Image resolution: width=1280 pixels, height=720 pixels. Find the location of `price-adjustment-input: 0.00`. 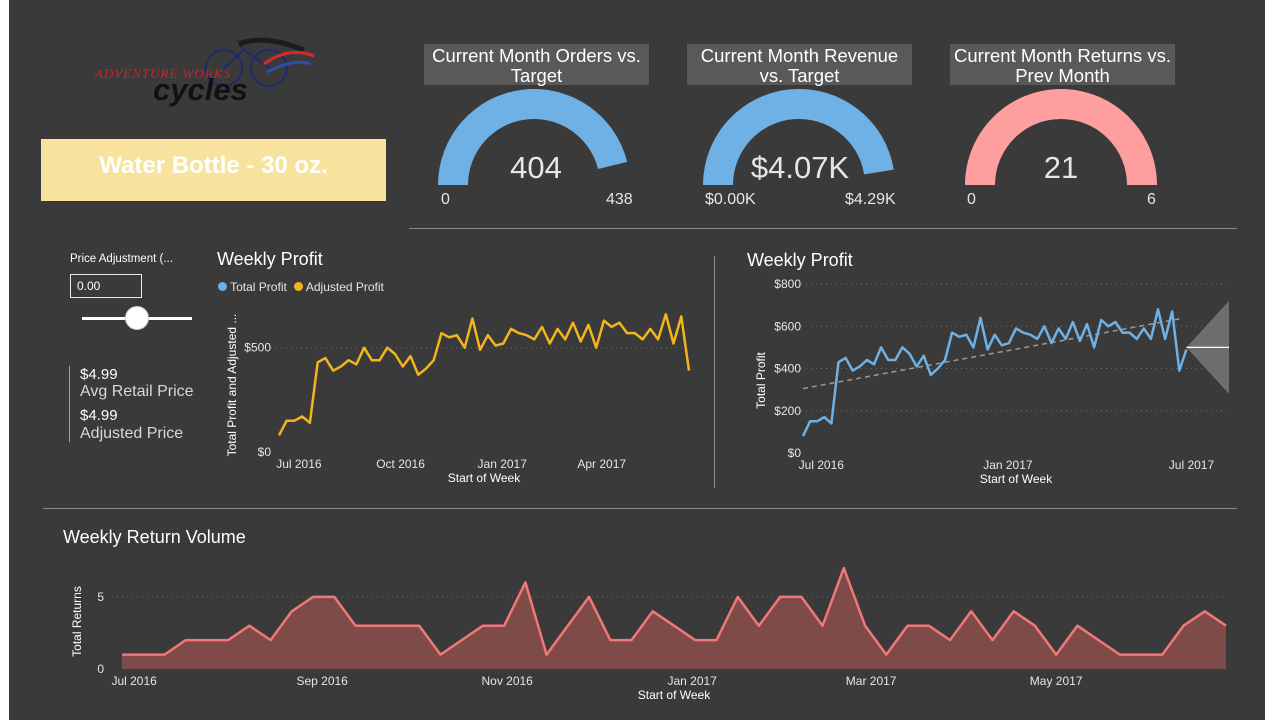

price-adjustment-input: 0.00 is located at coordinates (106, 286).